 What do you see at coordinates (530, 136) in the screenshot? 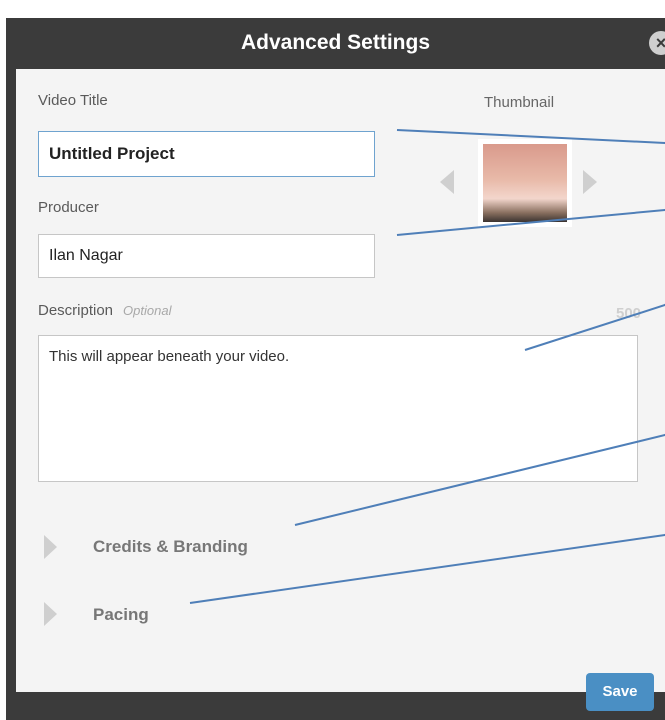
I see `annotation-arrow-title` at bounding box center [530, 136].